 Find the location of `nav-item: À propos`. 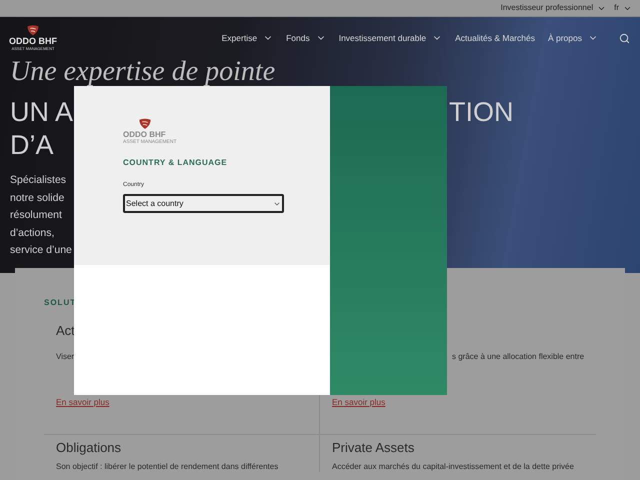

nav-item: À propos is located at coordinates (573, 38).